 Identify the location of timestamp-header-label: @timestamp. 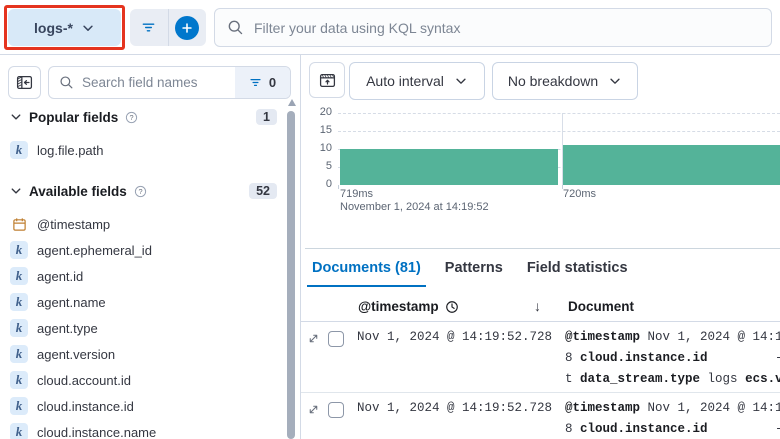
(398, 306).